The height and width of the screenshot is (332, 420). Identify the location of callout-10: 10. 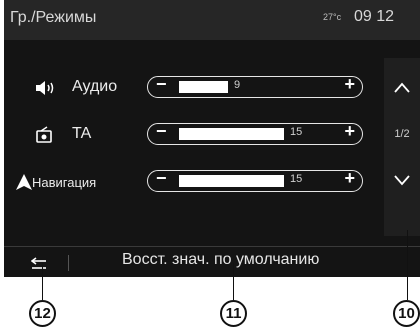
(406, 313).